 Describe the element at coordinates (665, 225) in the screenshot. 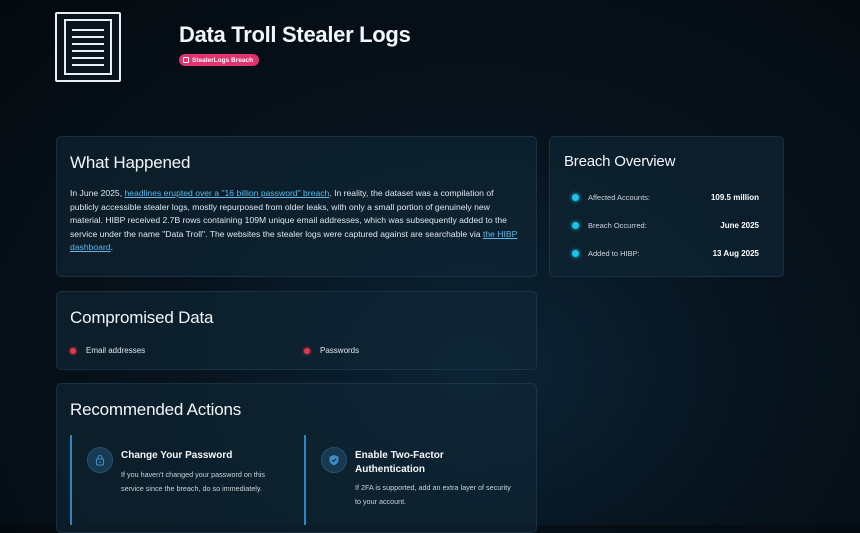

I see `overview-row-breach-occurred: Breach Occurred: June 2025` at that location.